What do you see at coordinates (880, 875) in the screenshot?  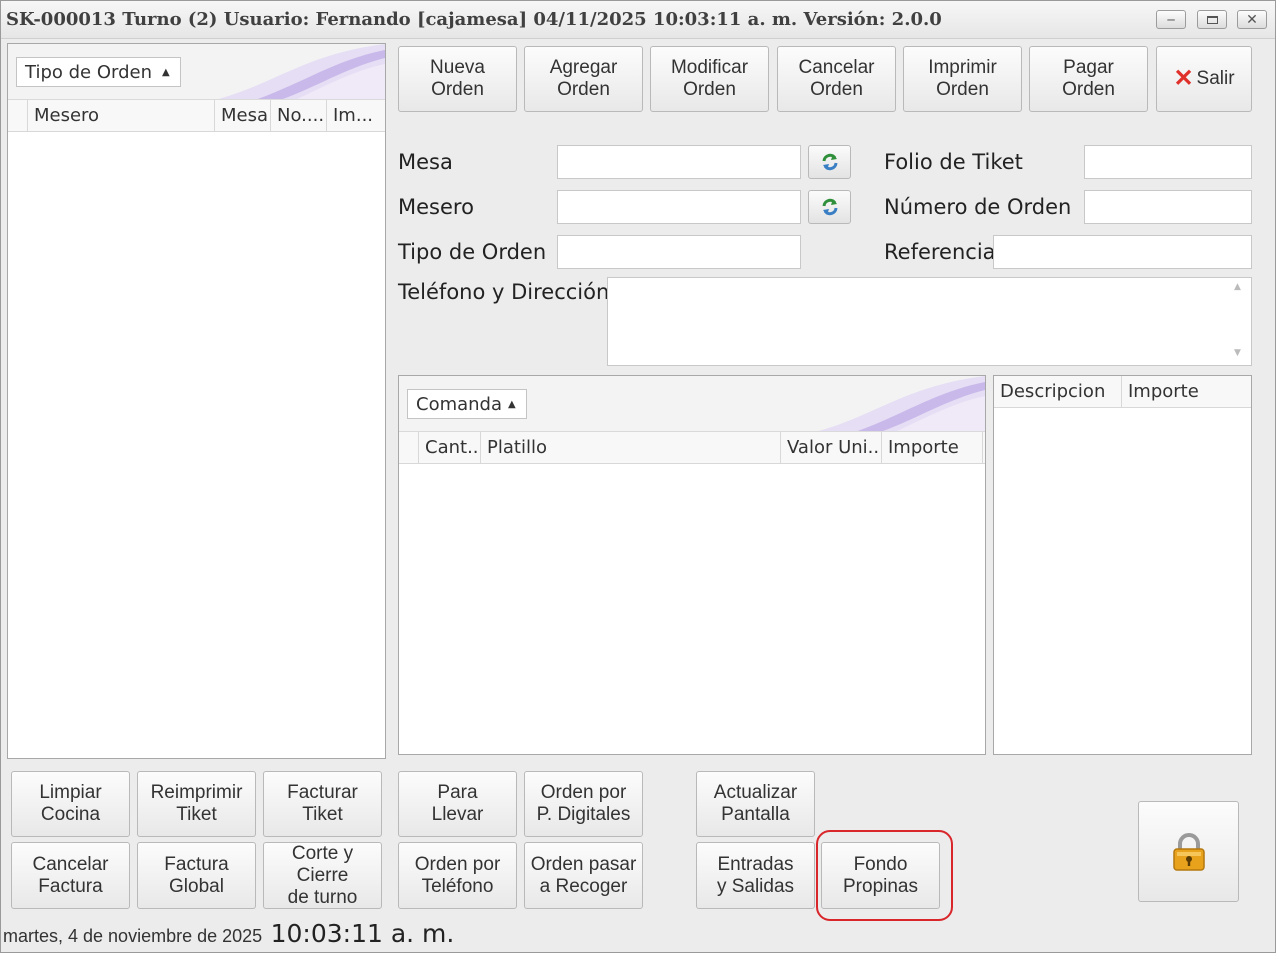 I see `fondo-propinas-button: Fondo Propinas` at bounding box center [880, 875].